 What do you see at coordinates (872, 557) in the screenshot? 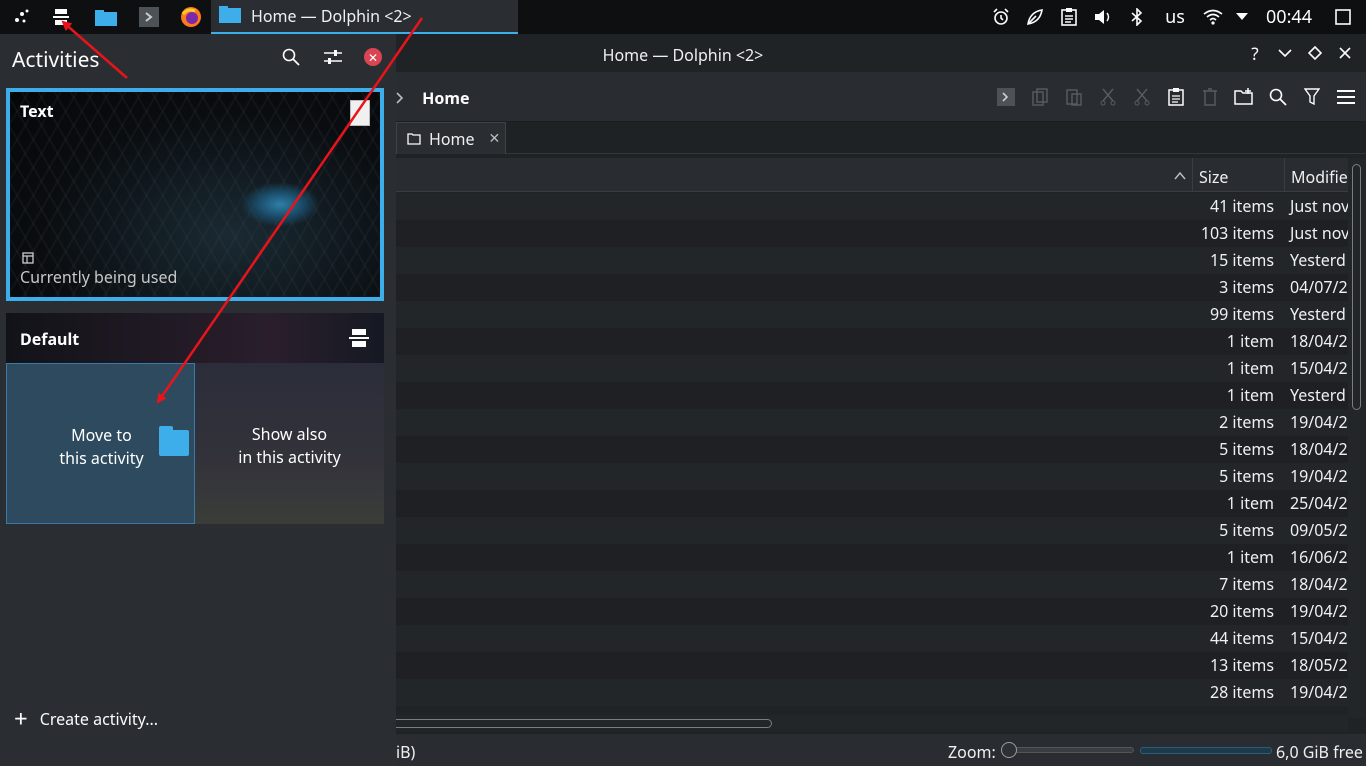
I see `table-row: 1 item 16/06/2` at bounding box center [872, 557].